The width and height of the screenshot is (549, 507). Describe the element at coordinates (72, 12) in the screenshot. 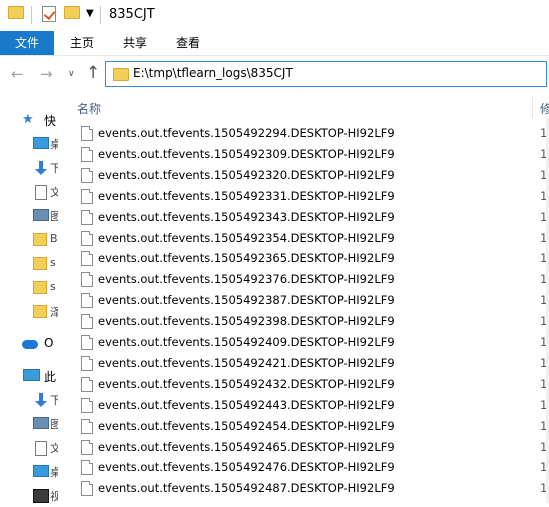

I see `new-folder-icon` at that location.